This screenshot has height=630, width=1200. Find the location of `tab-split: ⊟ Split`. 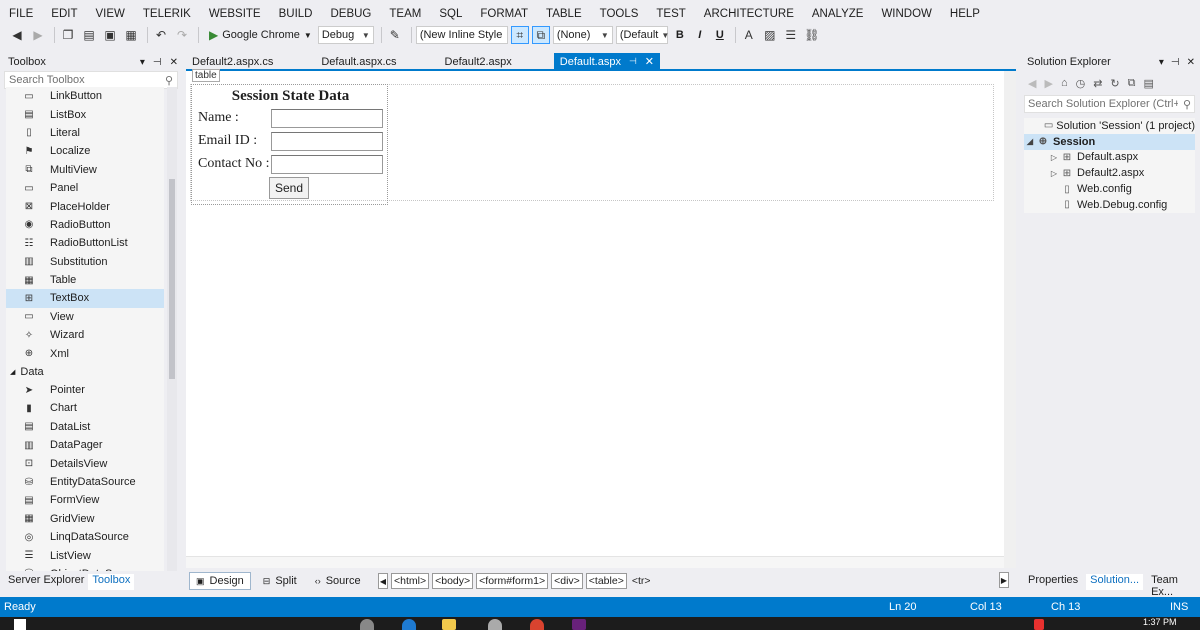

tab-split: ⊟ Split is located at coordinates (280, 581).